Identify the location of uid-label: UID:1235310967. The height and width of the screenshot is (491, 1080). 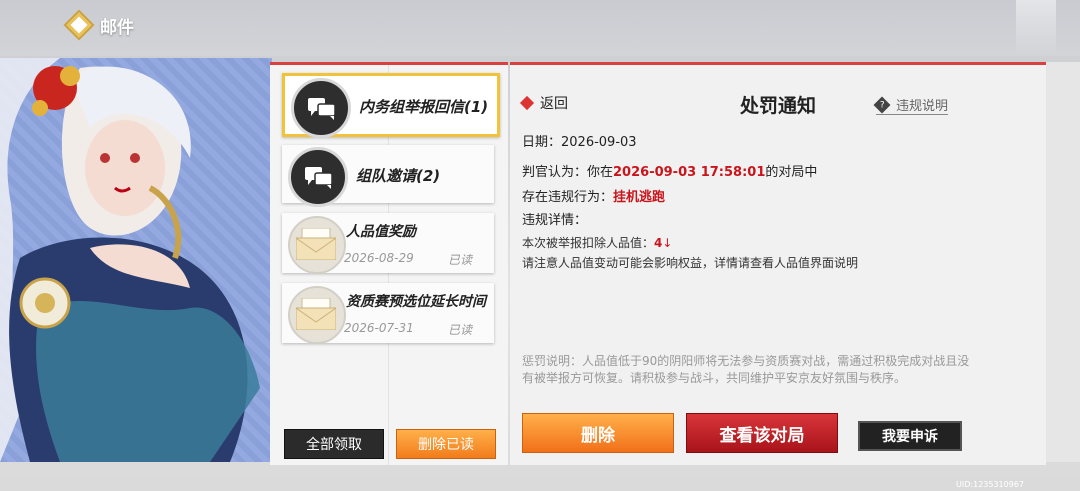
(990, 484).